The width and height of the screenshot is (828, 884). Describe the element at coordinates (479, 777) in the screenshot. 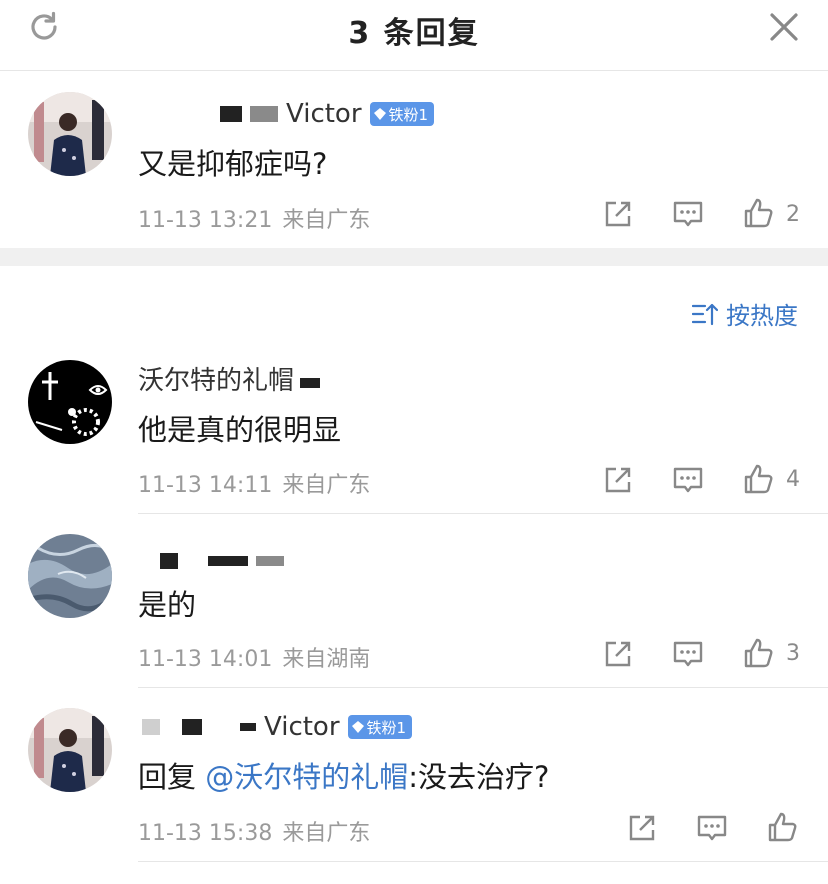

I see `reply-body: :没去治疗?` at that location.